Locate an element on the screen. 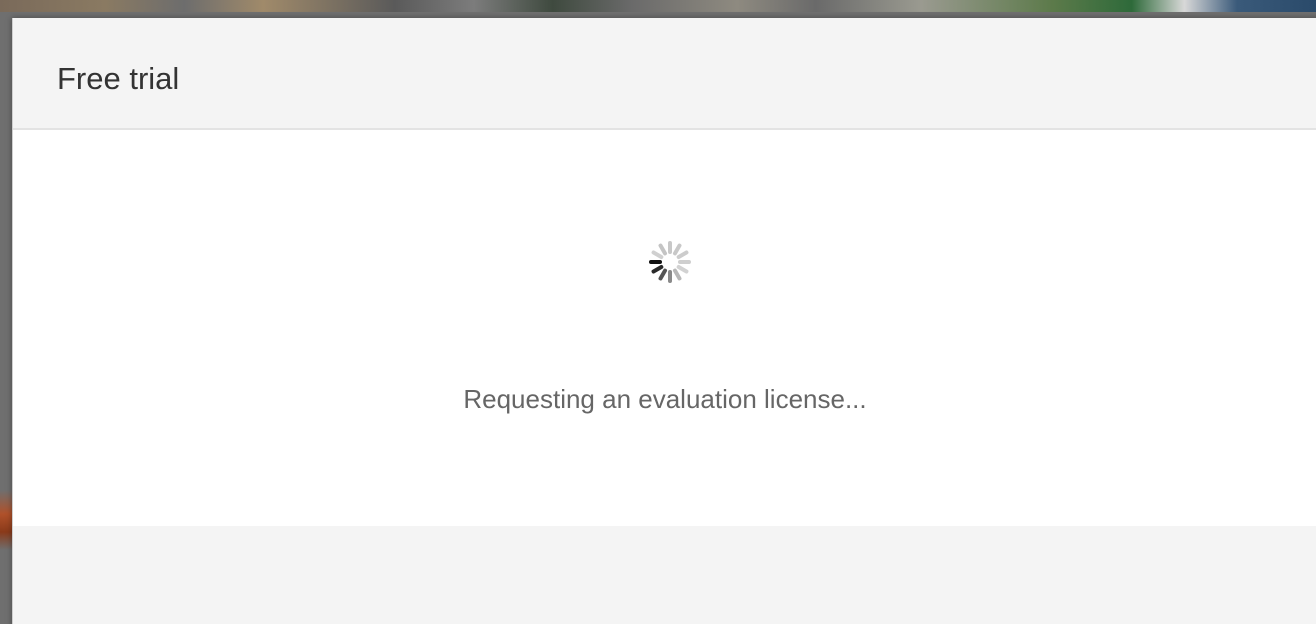 Image resolution: width=1316 pixels, height=624 pixels. background-content is located at coordinates (658, 6).